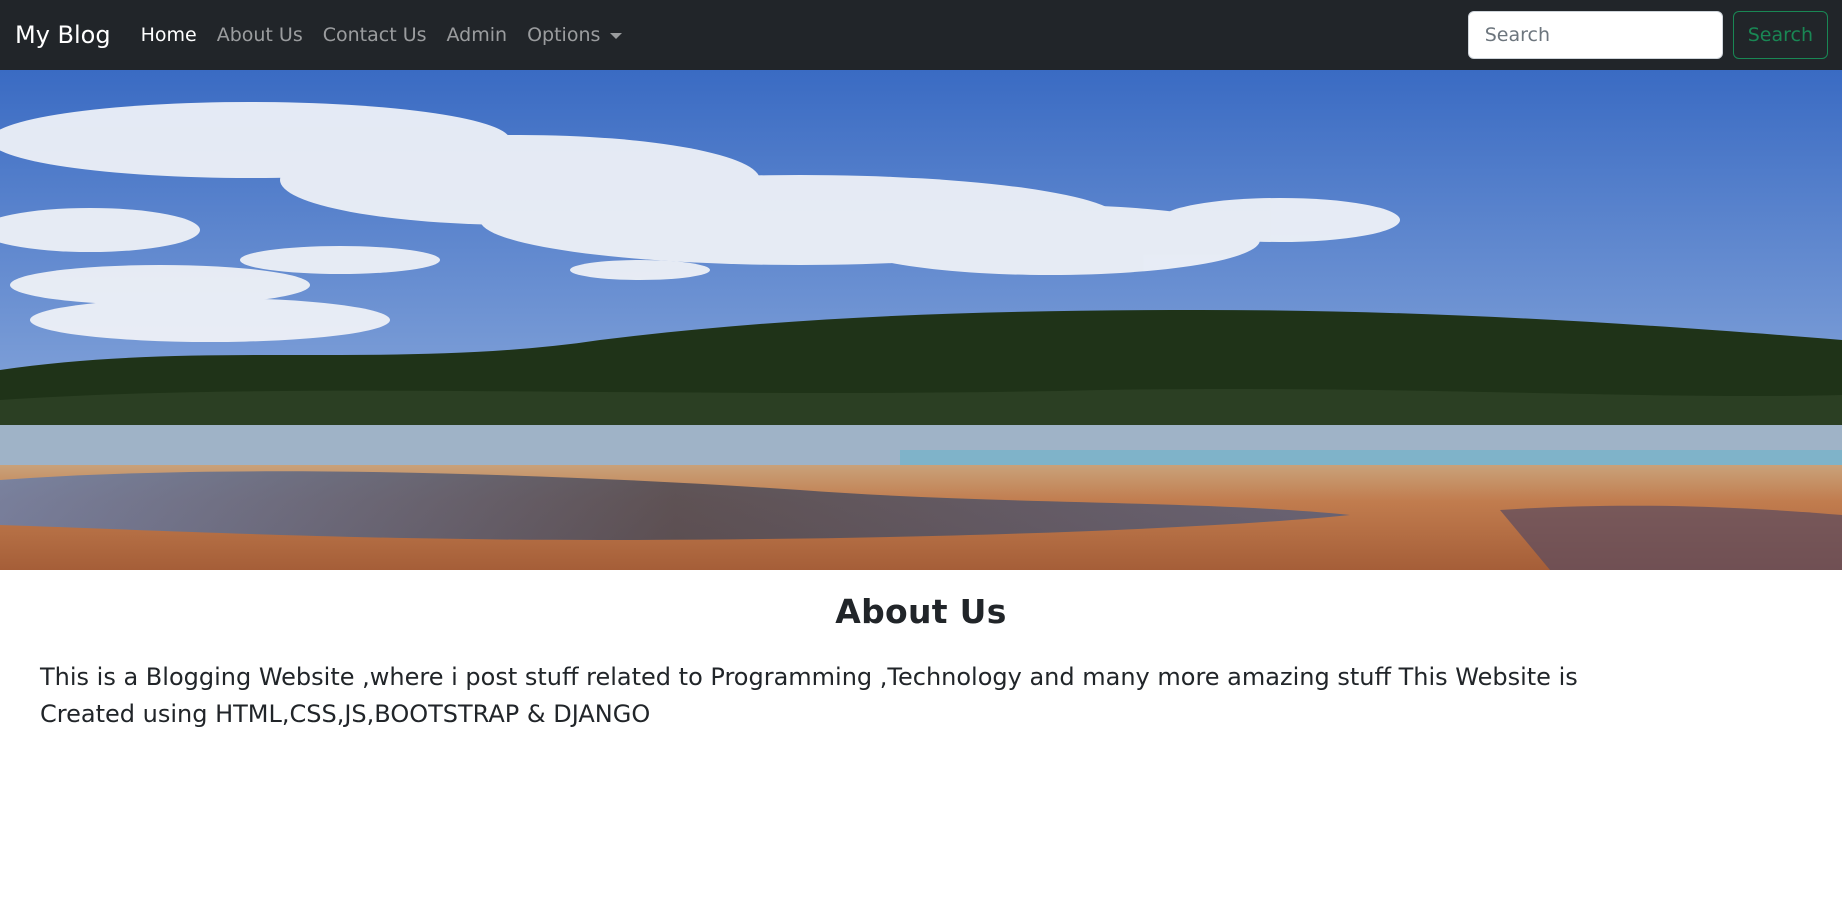  What do you see at coordinates (375, 35) in the screenshot?
I see `nav-link-contact-us: Contact Us` at bounding box center [375, 35].